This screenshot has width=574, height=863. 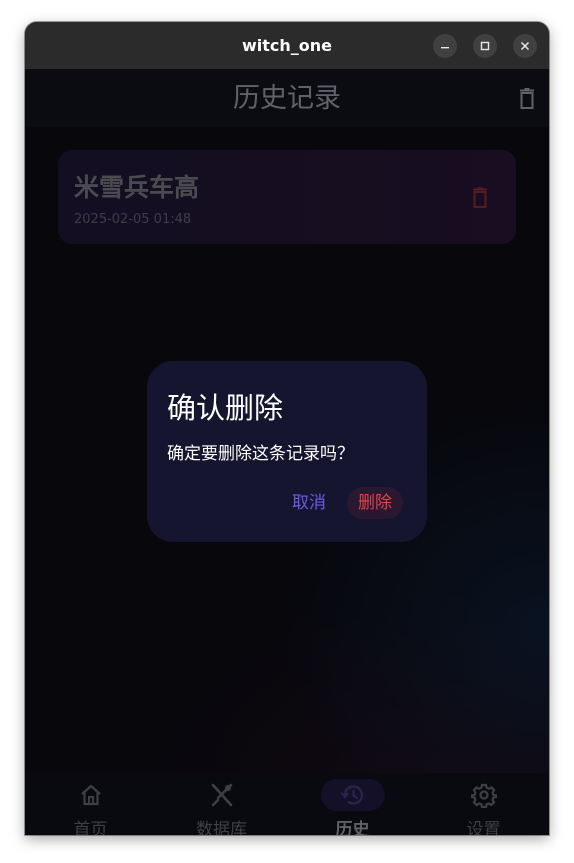 I want to click on confirm-delete-button: 删除, so click(x=375, y=503).